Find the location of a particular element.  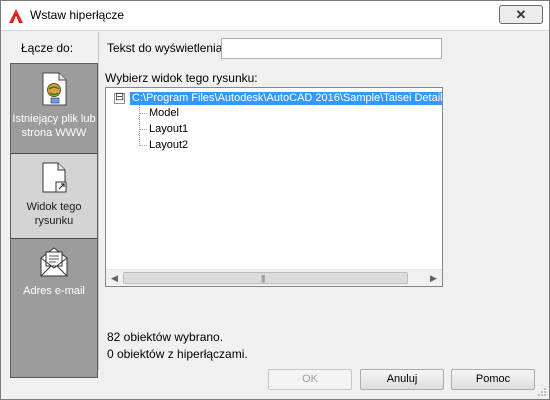

scroll-right-icon: ▶ is located at coordinates (433, 278).